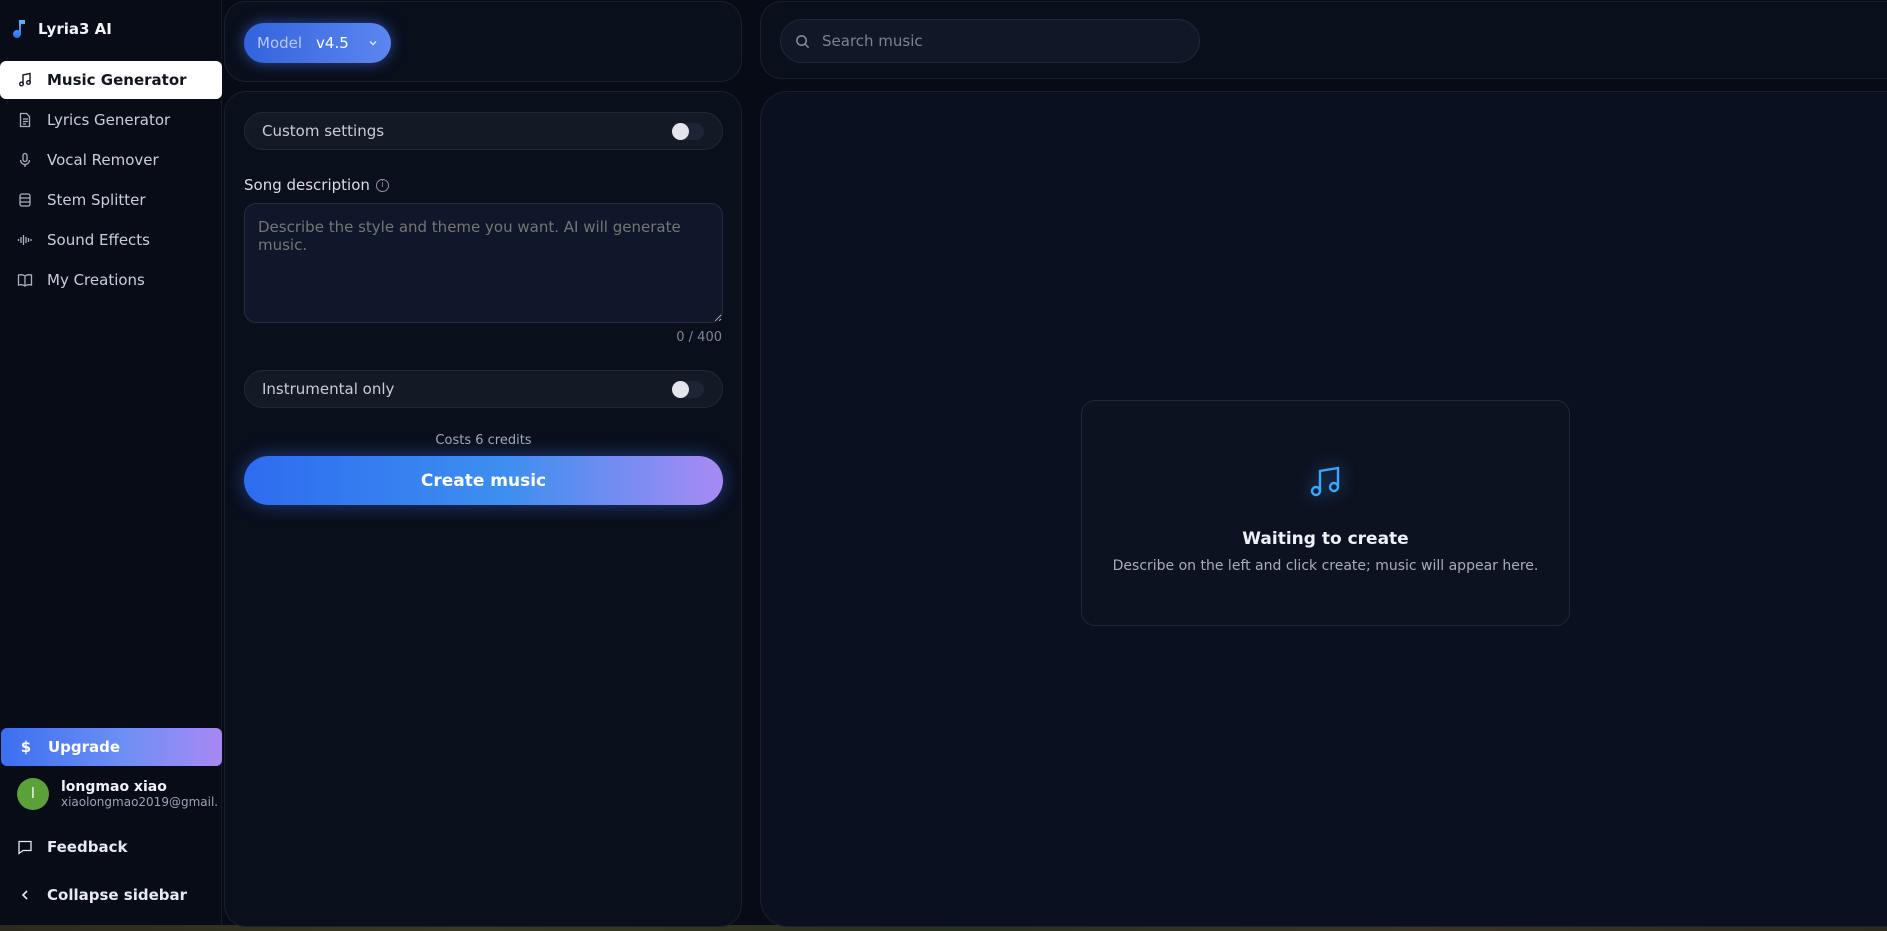  I want to click on sidebar-item-label: Vocal Remover, so click(103, 160).